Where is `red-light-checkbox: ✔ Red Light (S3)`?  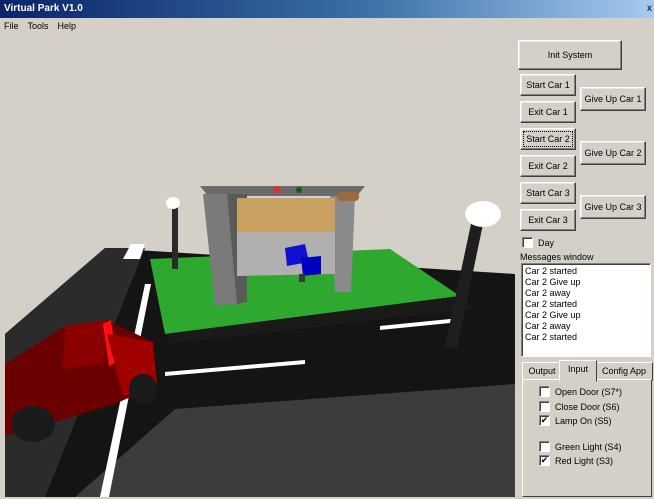
red-light-checkbox: ✔ Red Light (S3) is located at coordinates (576, 460).